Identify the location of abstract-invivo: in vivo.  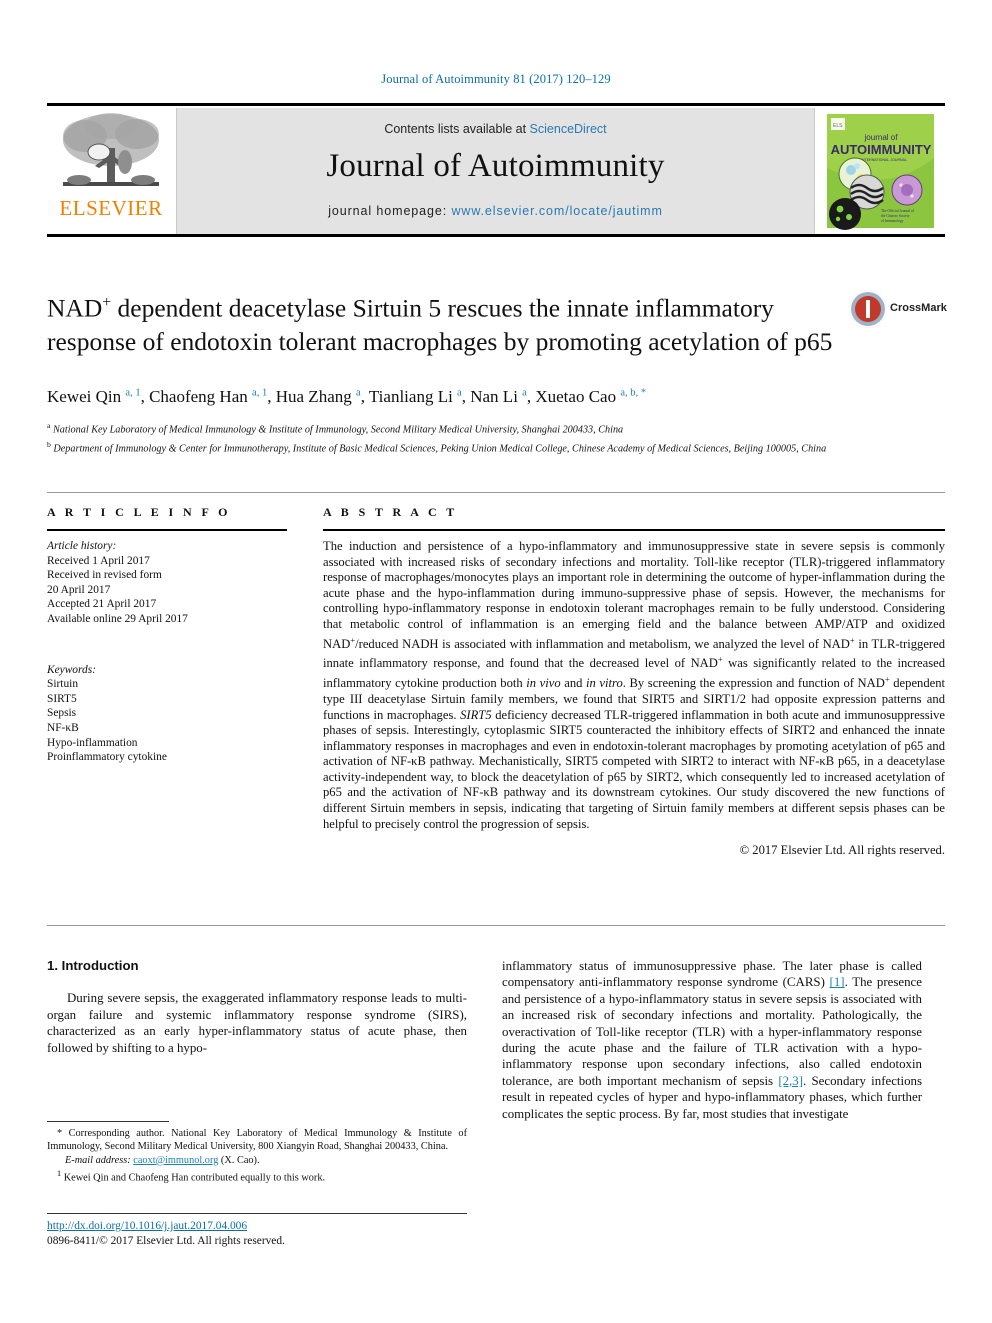
(543, 683).